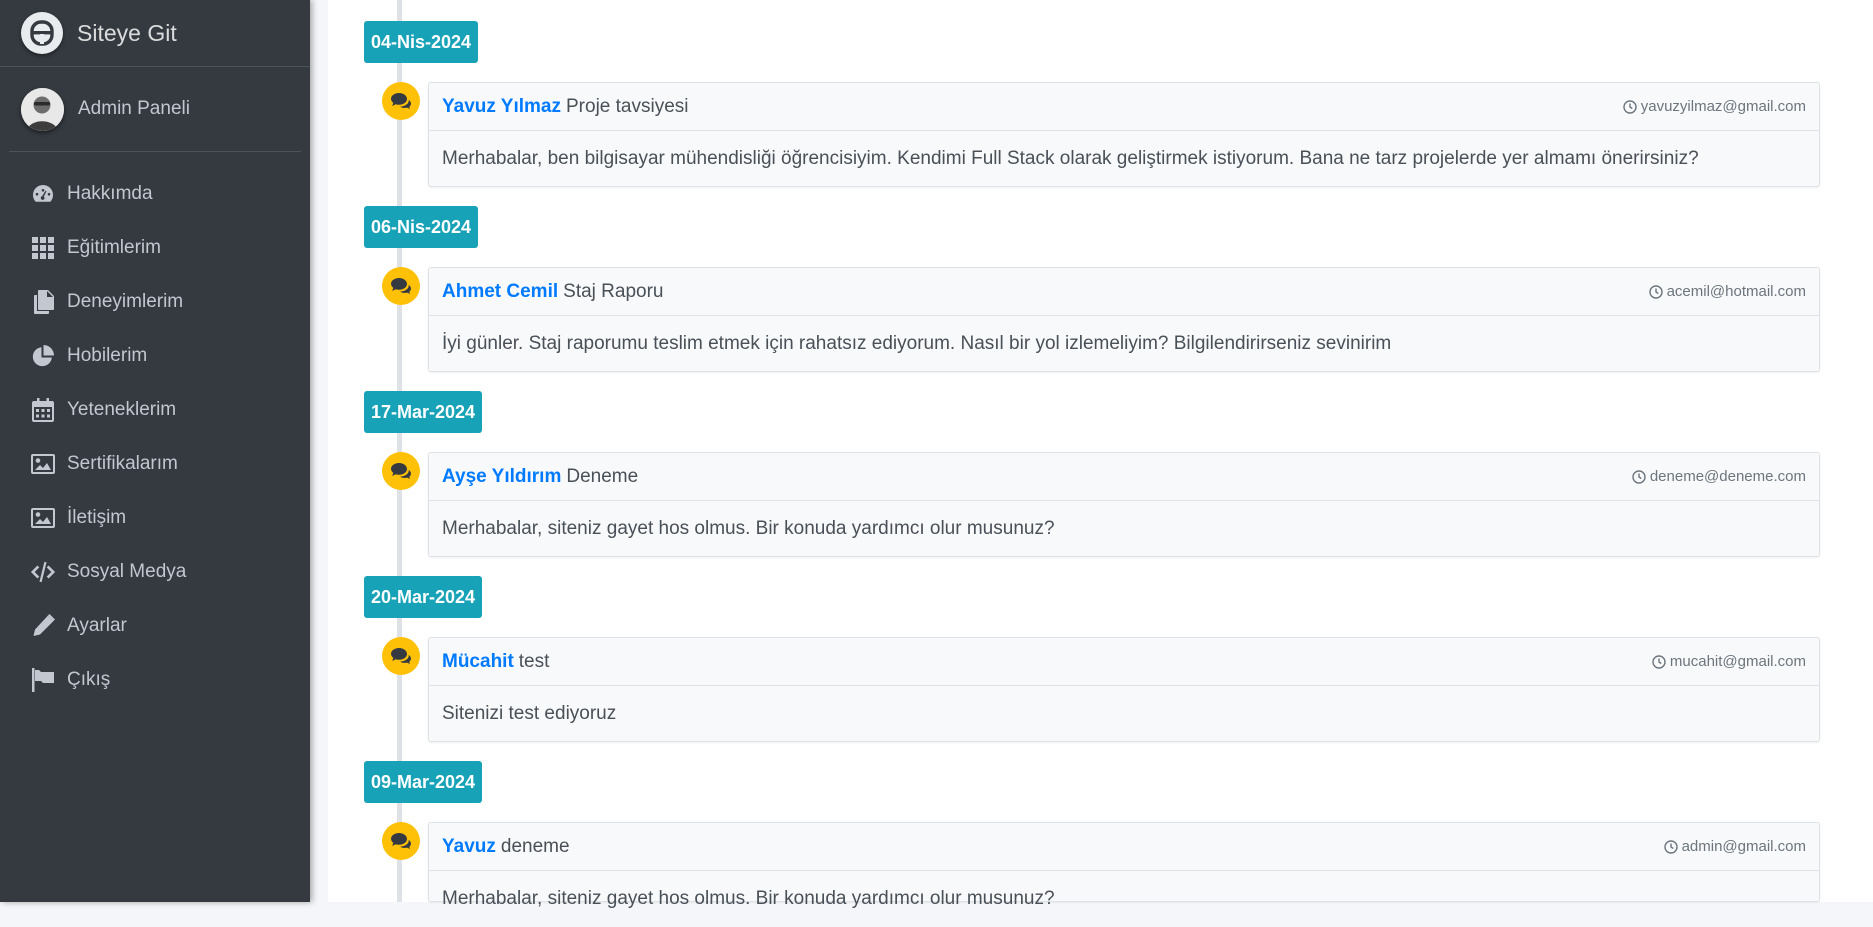  What do you see at coordinates (43, 680) in the screenshot?
I see `flag-icon` at bounding box center [43, 680].